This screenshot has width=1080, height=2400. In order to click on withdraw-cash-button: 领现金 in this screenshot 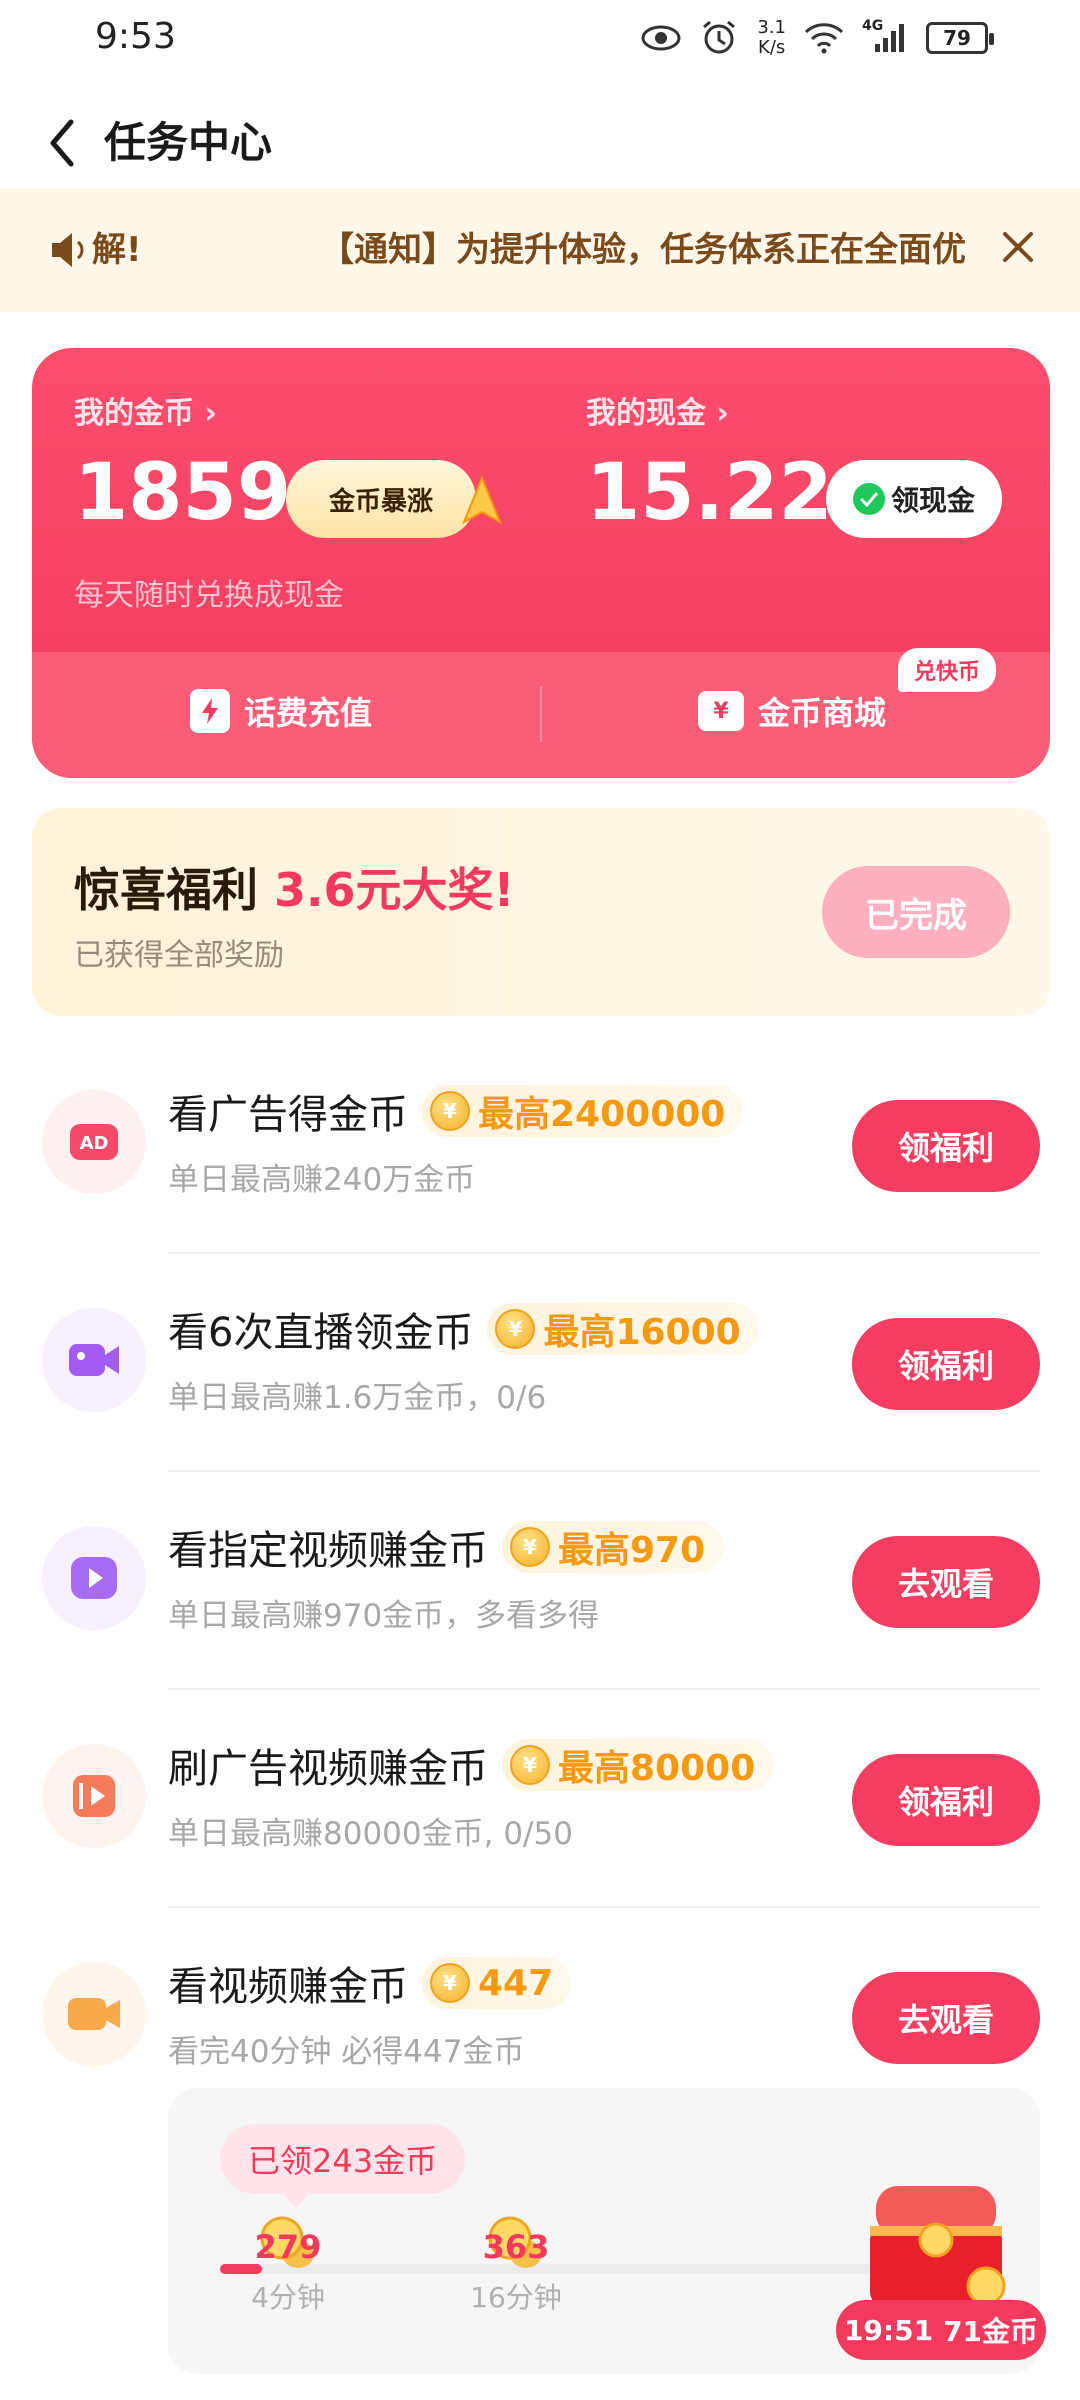, I will do `click(914, 499)`.